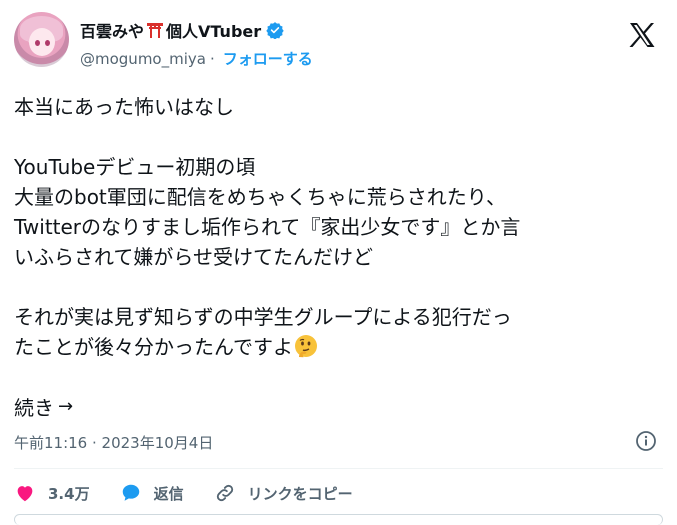 The height and width of the screenshot is (525, 677). I want to click on copy-link-label: リンクをコピー, so click(300, 493).